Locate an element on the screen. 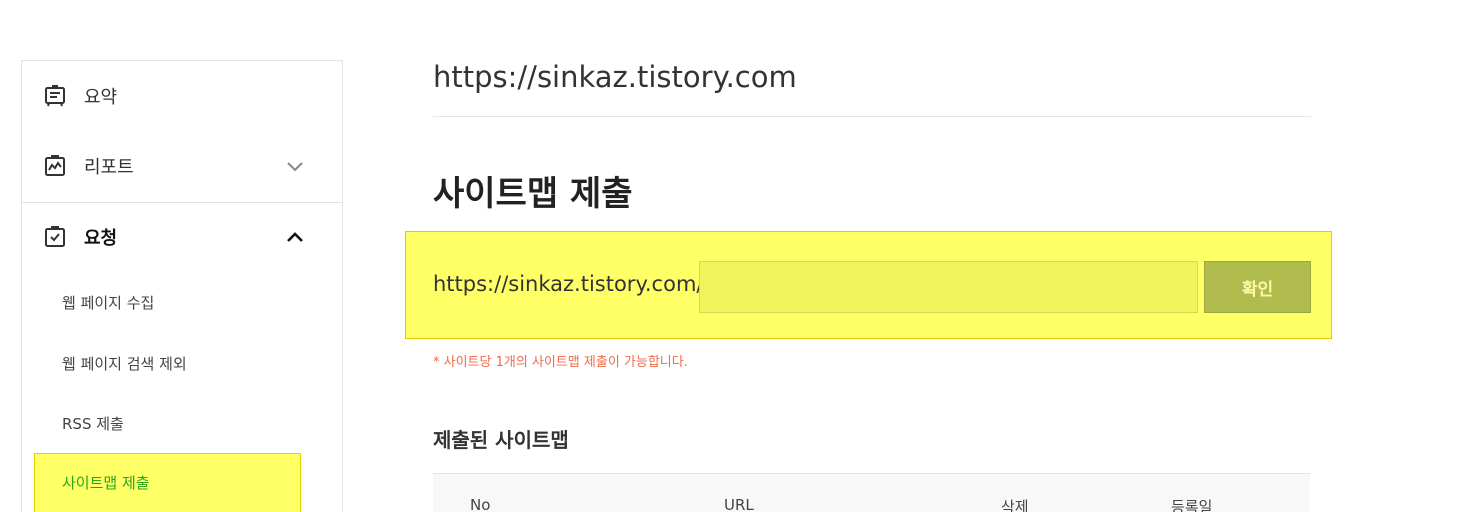 The height and width of the screenshot is (512, 1465). sidebar-item-request: 요청 is located at coordinates (182, 237).